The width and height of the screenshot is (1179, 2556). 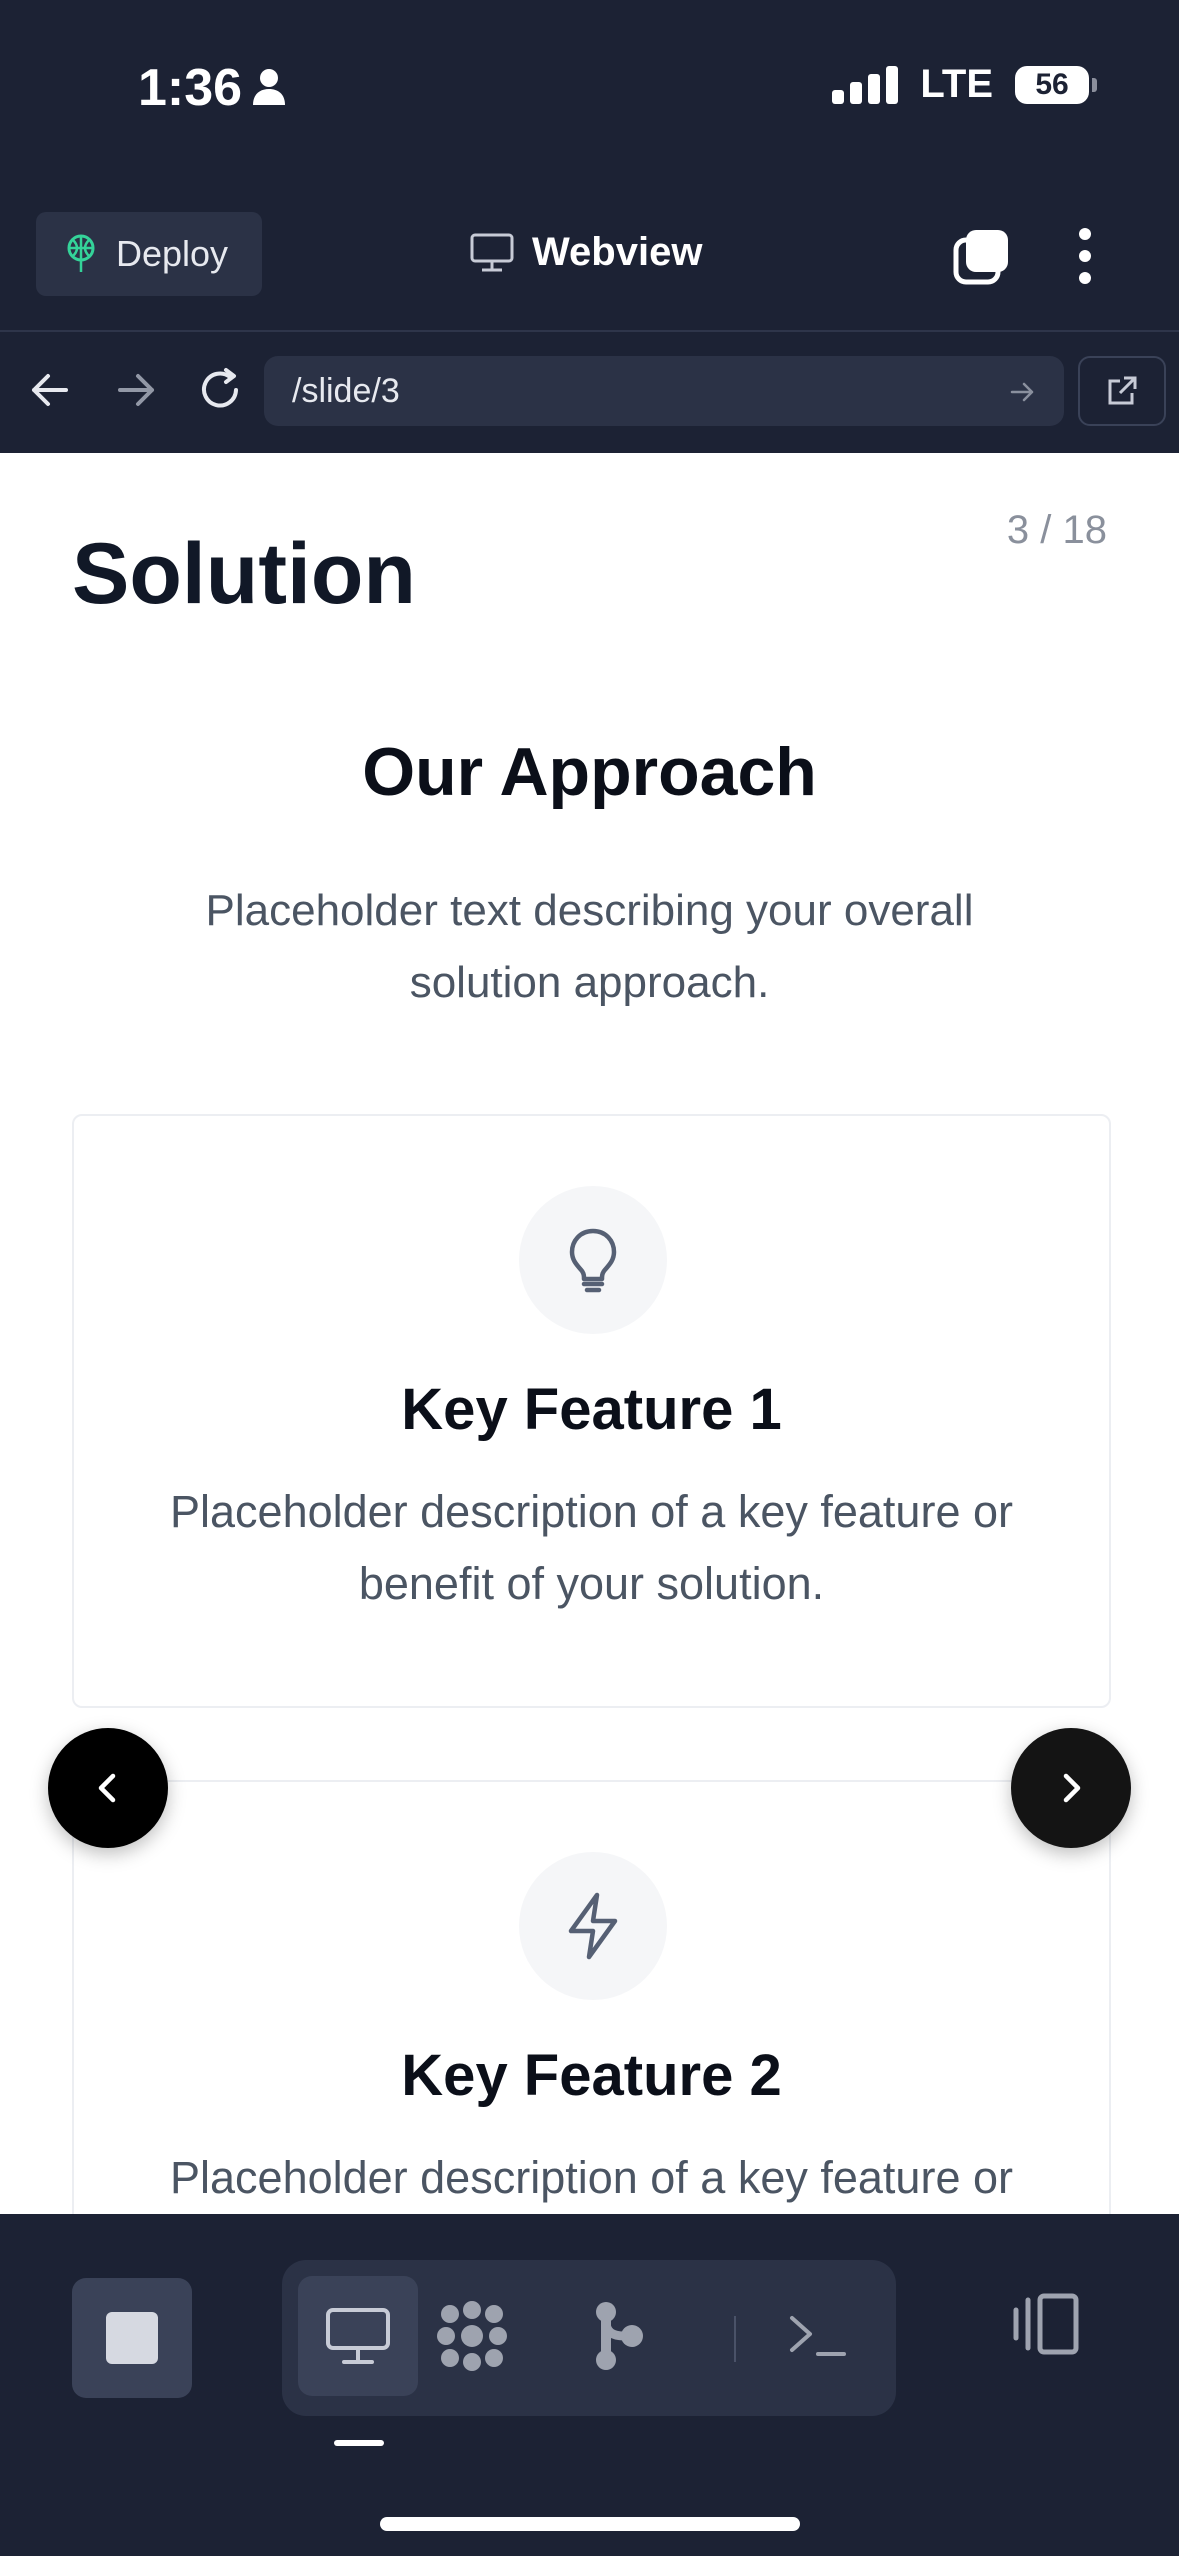 What do you see at coordinates (220, 390) in the screenshot?
I see `reload-icon` at bounding box center [220, 390].